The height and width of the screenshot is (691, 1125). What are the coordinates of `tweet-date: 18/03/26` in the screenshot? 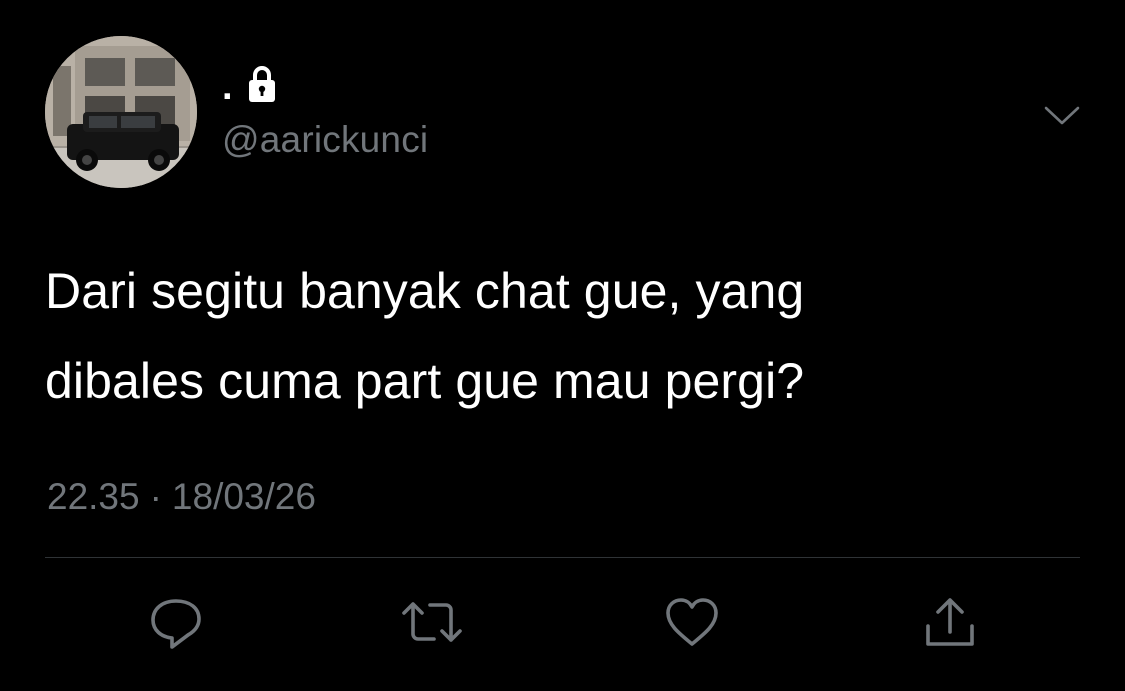 It's located at (243, 496).